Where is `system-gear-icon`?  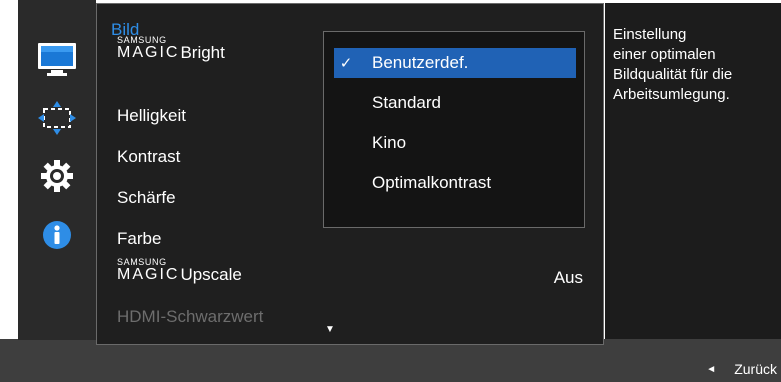
system-gear-icon is located at coordinates (57, 176).